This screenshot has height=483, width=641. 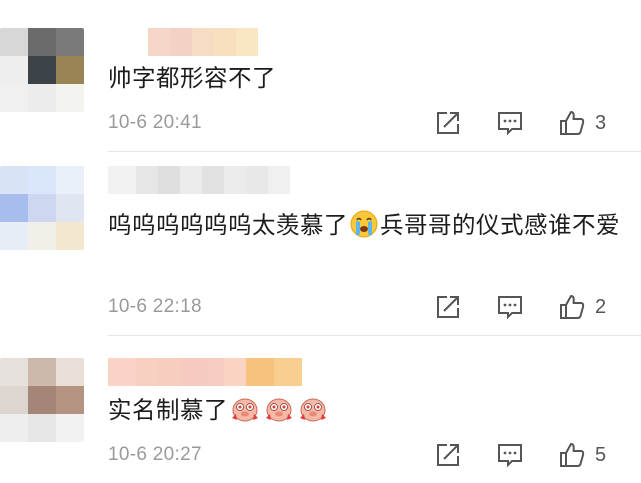 I want to click on timestamp: 10-6 20:41, so click(x=155, y=122).